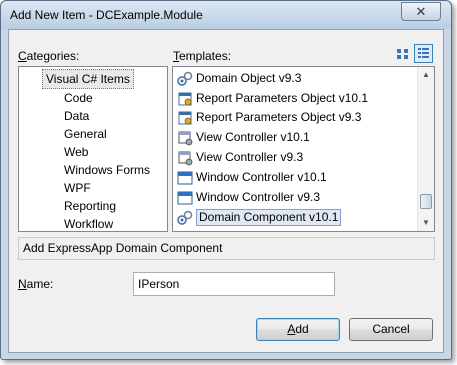  I want to click on category-item: Windows Forms, so click(107, 170).